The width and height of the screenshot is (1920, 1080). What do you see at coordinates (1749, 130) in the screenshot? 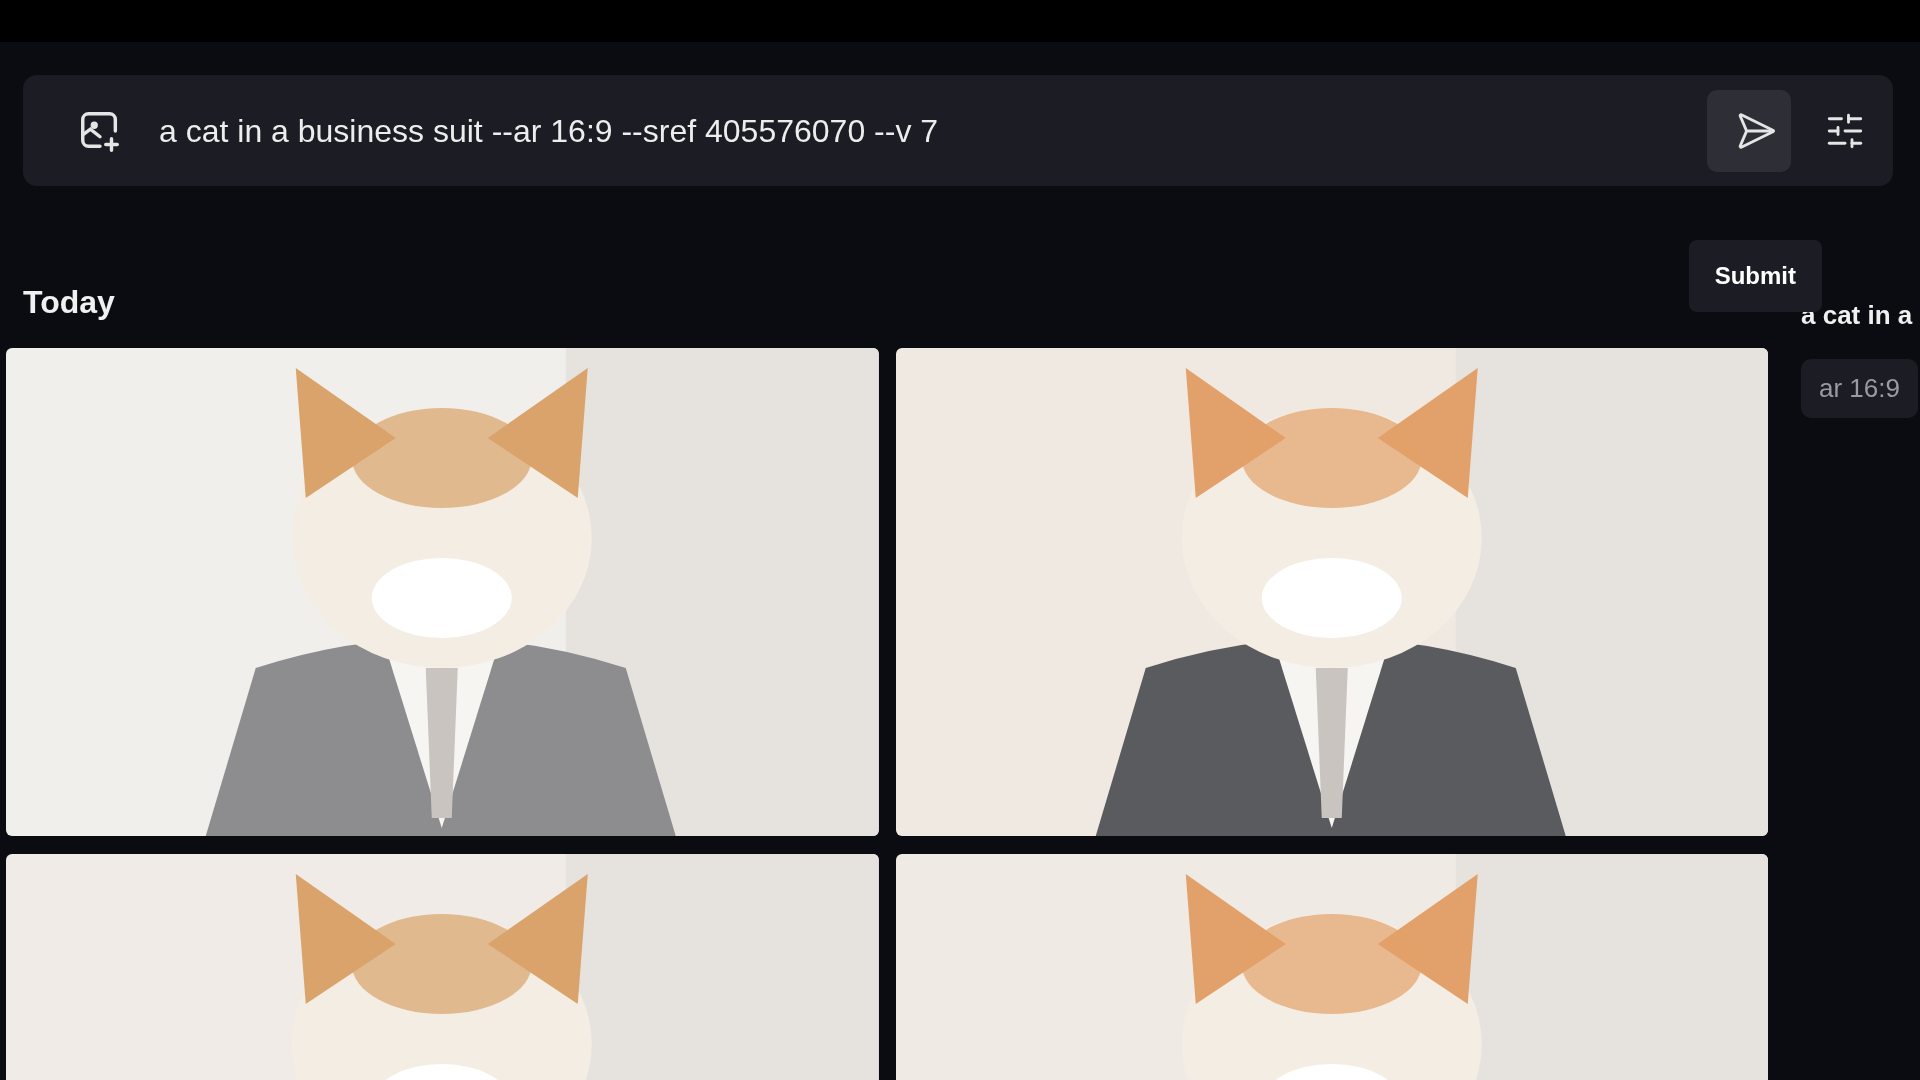
I see `submit-button` at bounding box center [1749, 130].